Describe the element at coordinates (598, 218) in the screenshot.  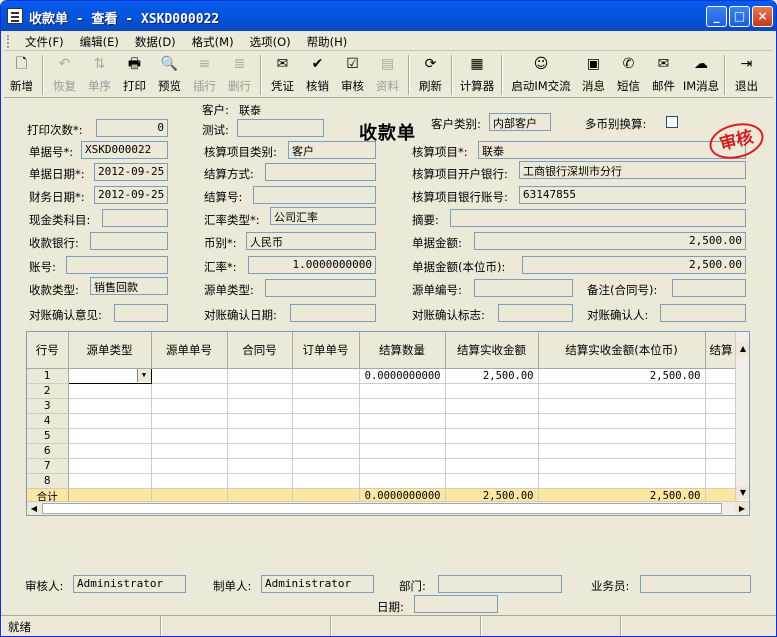
I see `summary-field` at that location.